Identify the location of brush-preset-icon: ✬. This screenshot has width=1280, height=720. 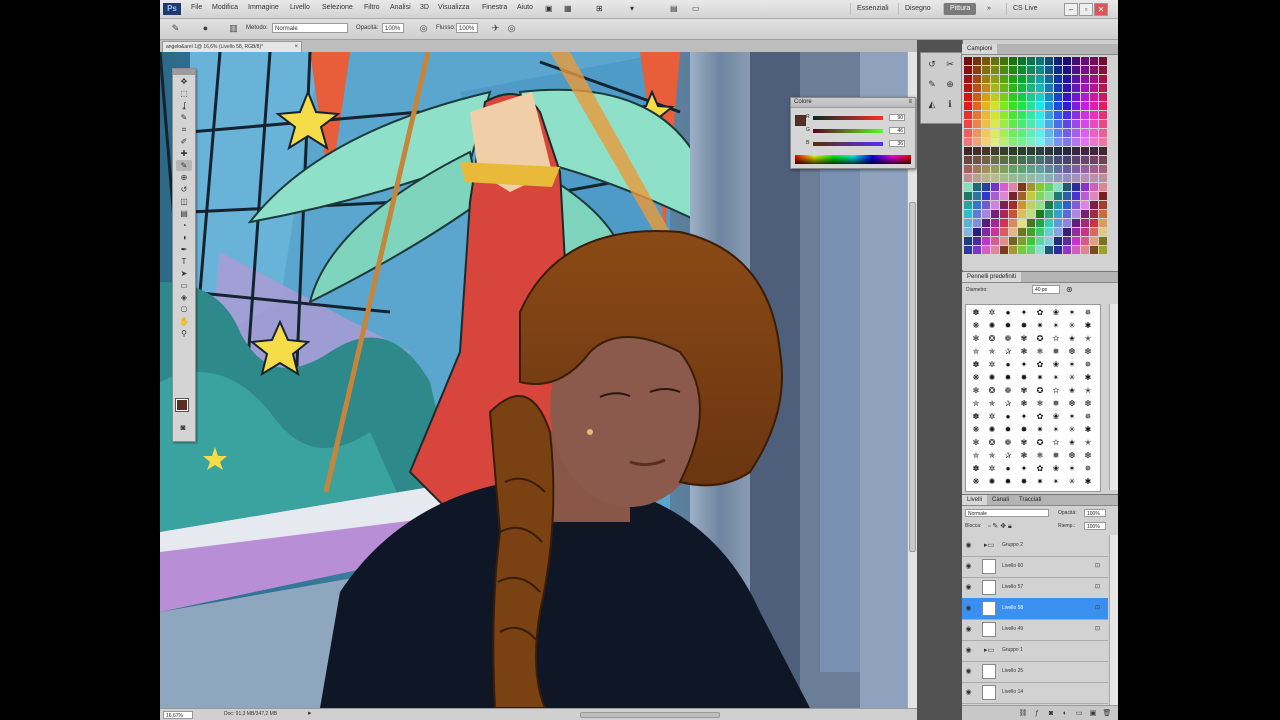
(1072, 443).